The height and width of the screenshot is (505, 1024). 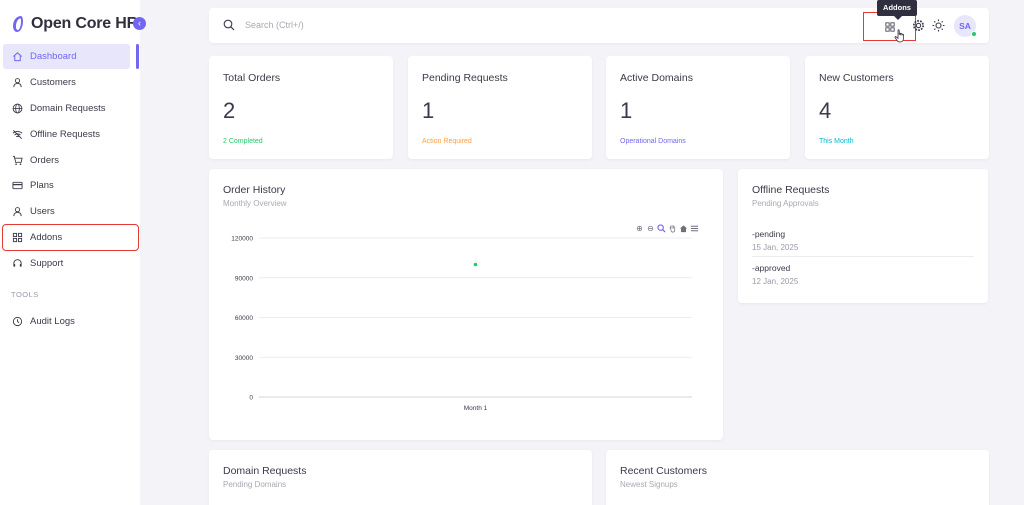 What do you see at coordinates (476, 408) in the screenshot?
I see `x-tick-label: Month 1` at bounding box center [476, 408].